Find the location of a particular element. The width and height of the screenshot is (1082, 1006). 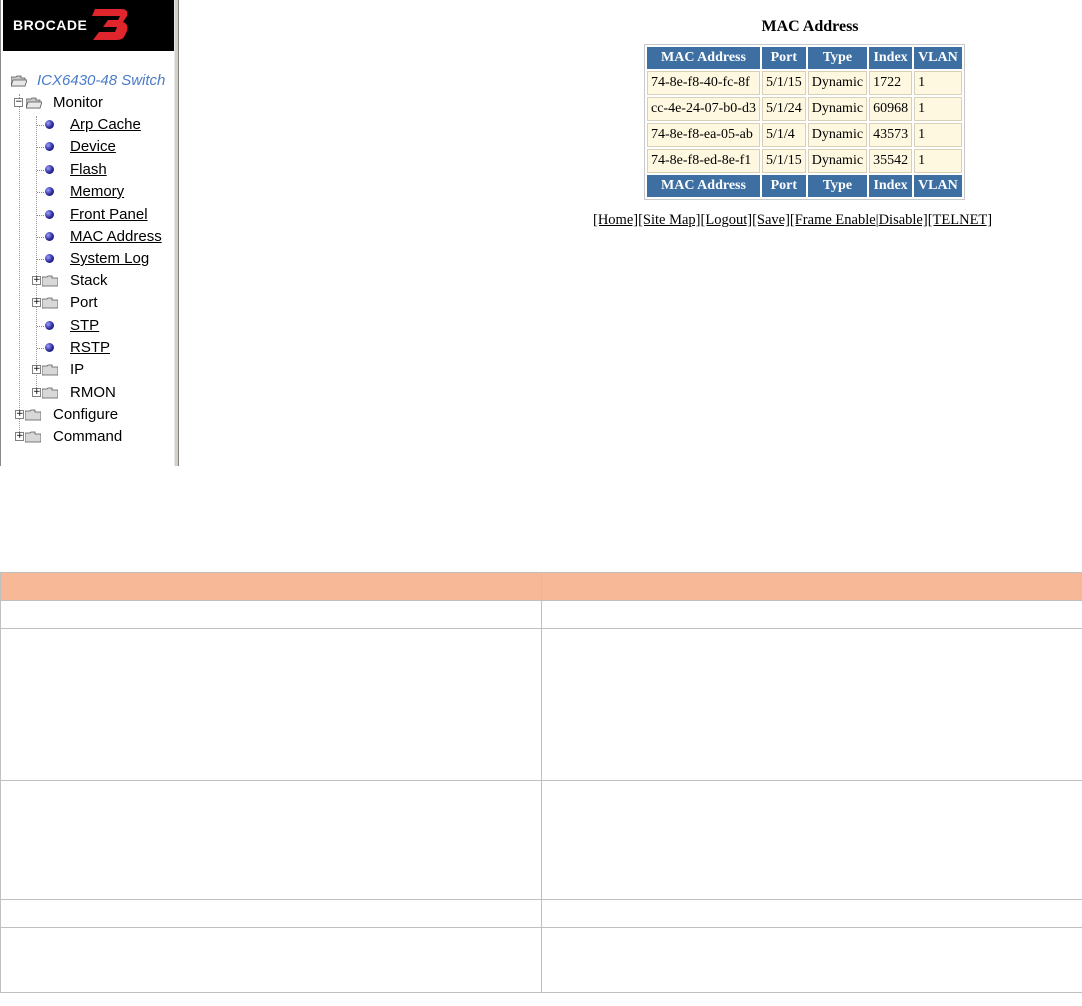

logout-link: [Logout] is located at coordinates (727, 220).